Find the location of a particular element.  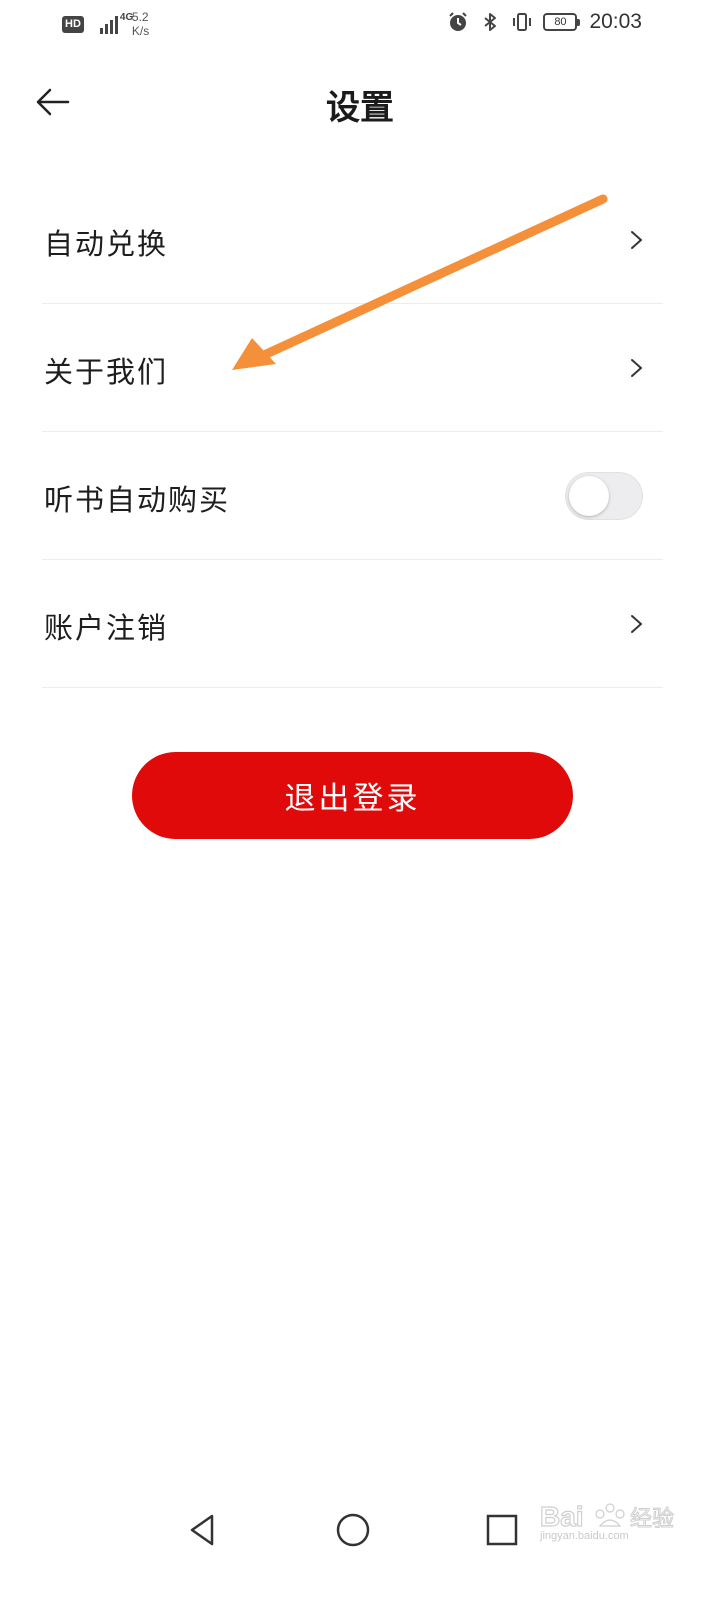

watermark: Bai 经验 jingyan.baidu.com is located at coordinates (609, 1524).